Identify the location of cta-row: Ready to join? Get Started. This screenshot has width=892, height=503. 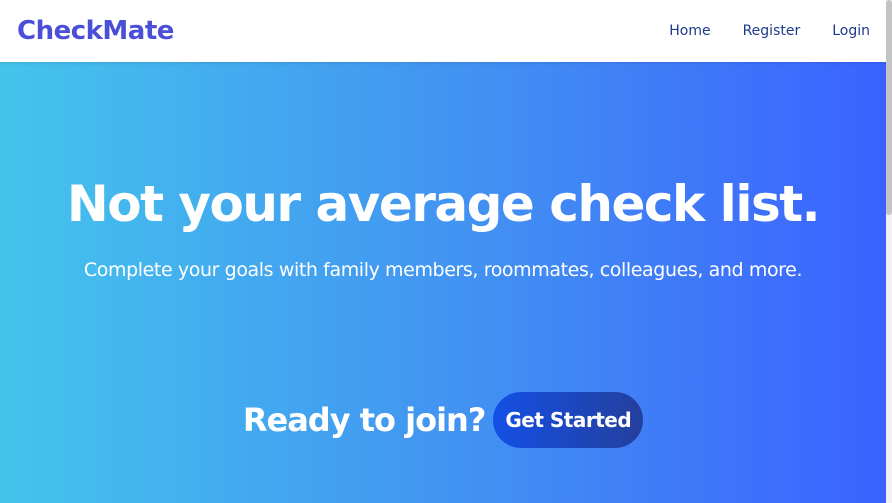
(443, 420).